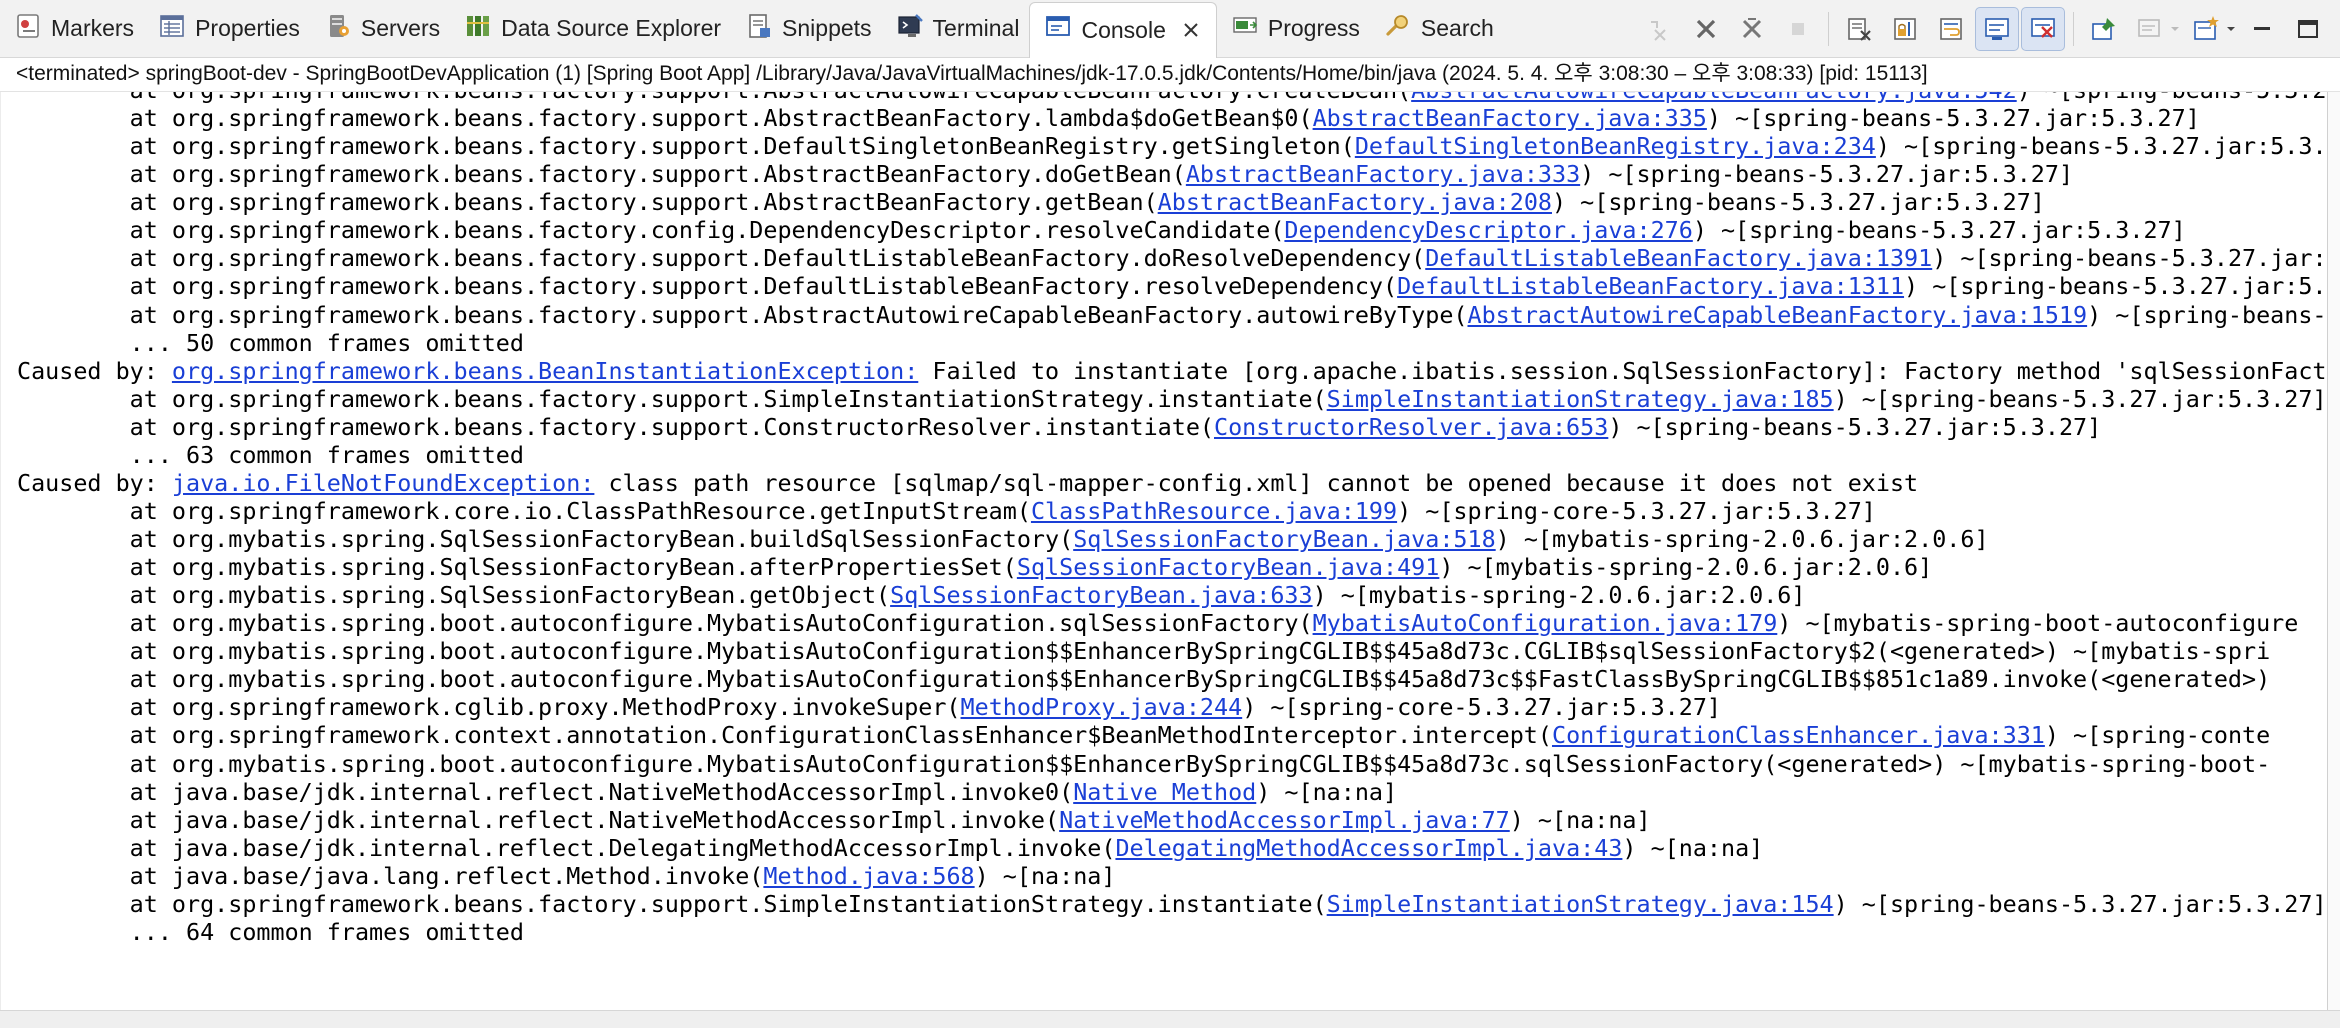  What do you see at coordinates (1828, 29) in the screenshot?
I see `toolbar-separator` at bounding box center [1828, 29].